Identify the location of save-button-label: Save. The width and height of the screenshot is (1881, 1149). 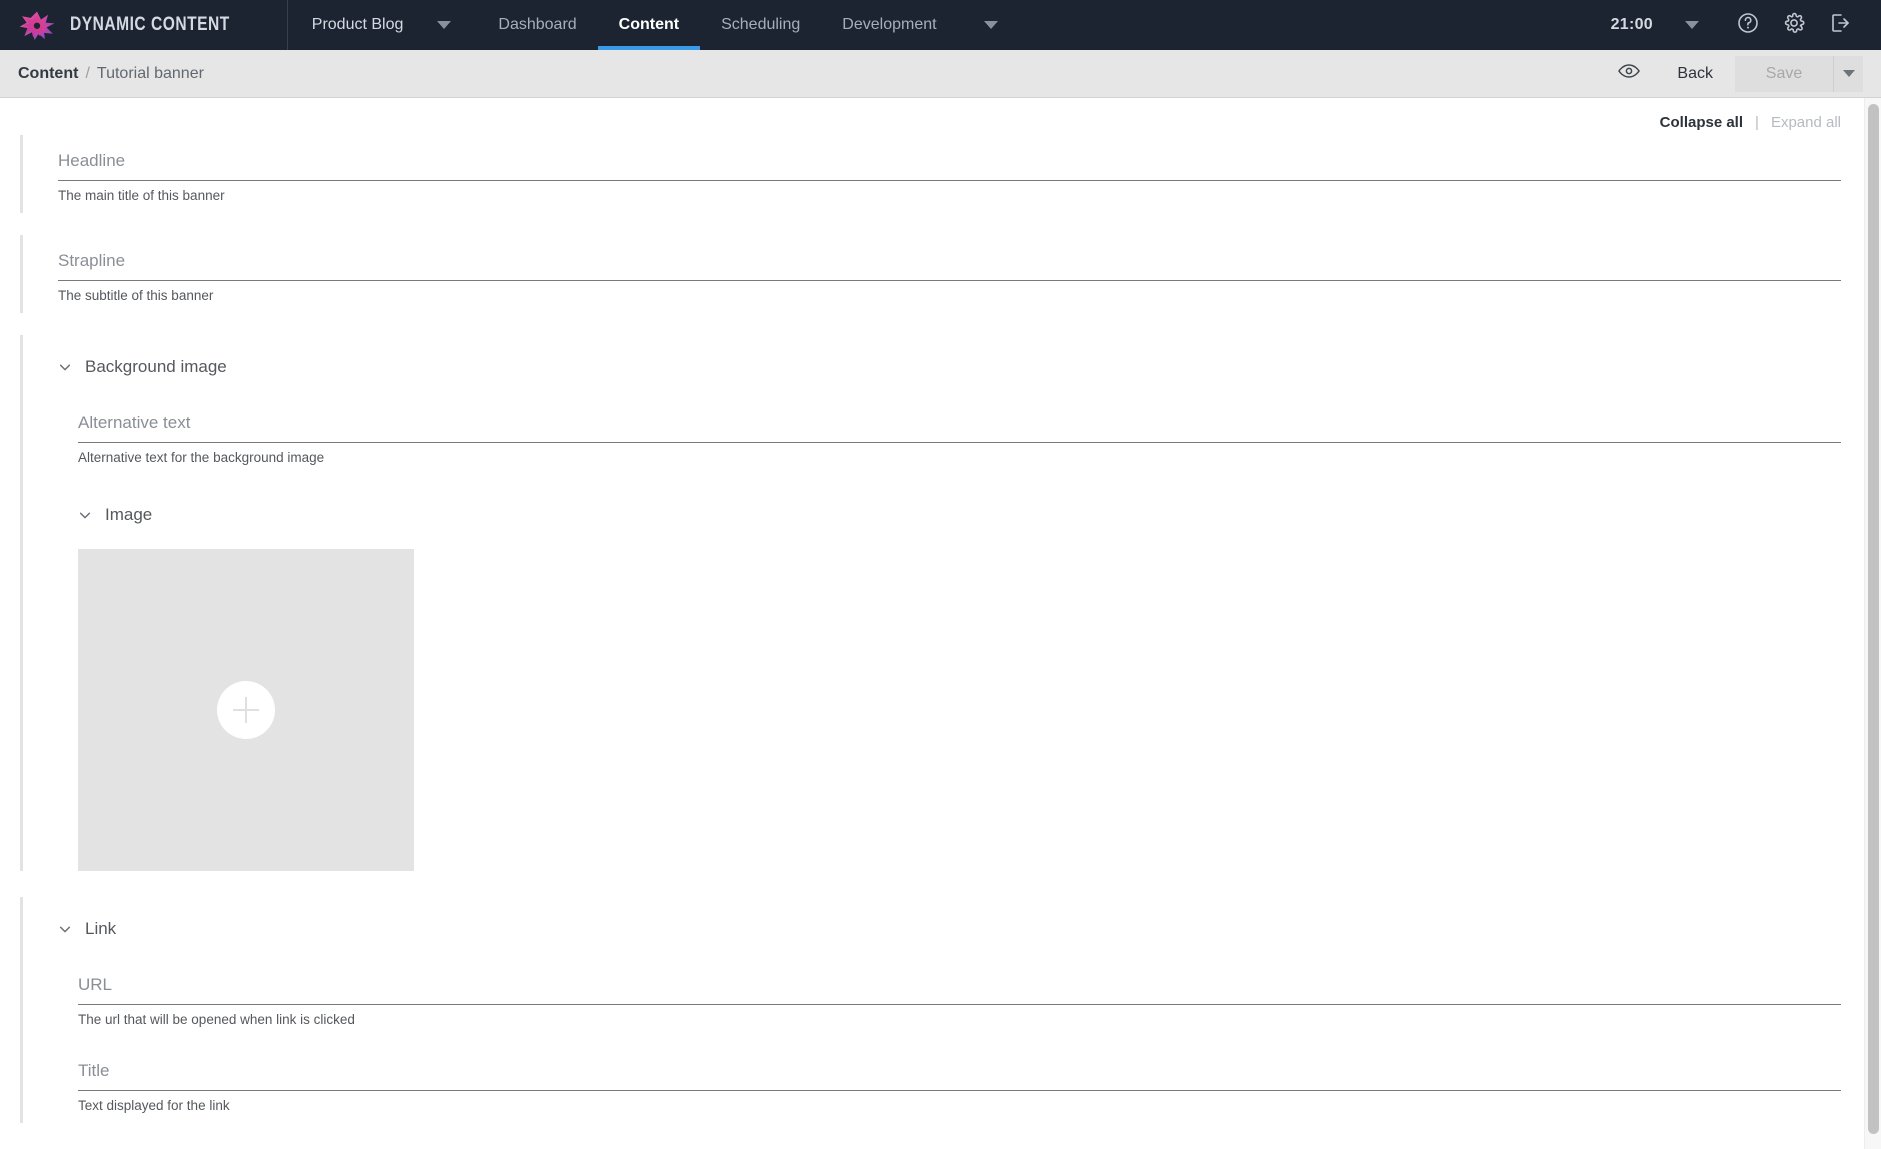
(1784, 73).